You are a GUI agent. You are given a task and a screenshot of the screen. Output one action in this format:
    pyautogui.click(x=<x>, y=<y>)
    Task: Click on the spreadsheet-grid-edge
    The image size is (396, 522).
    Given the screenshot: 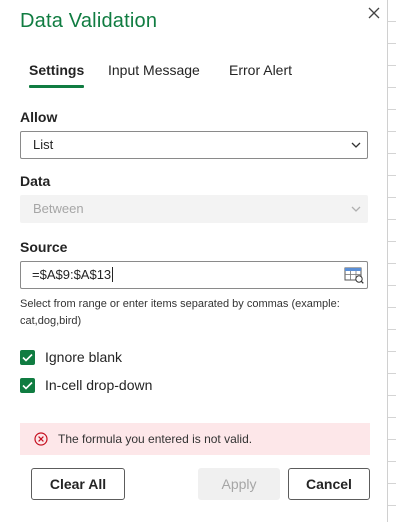 What is the action you would take?
    pyautogui.click(x=391, y=261)
    